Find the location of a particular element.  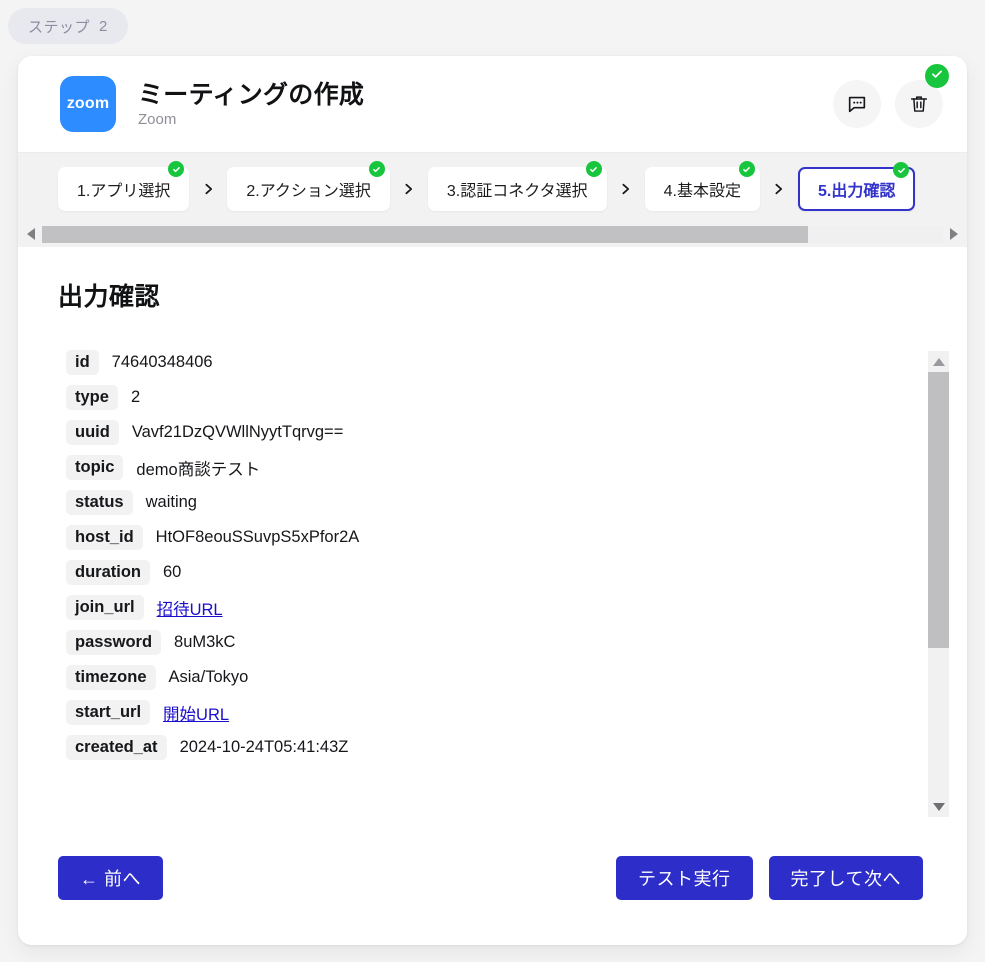

output-key: duration is located at coordinates (108, 572).